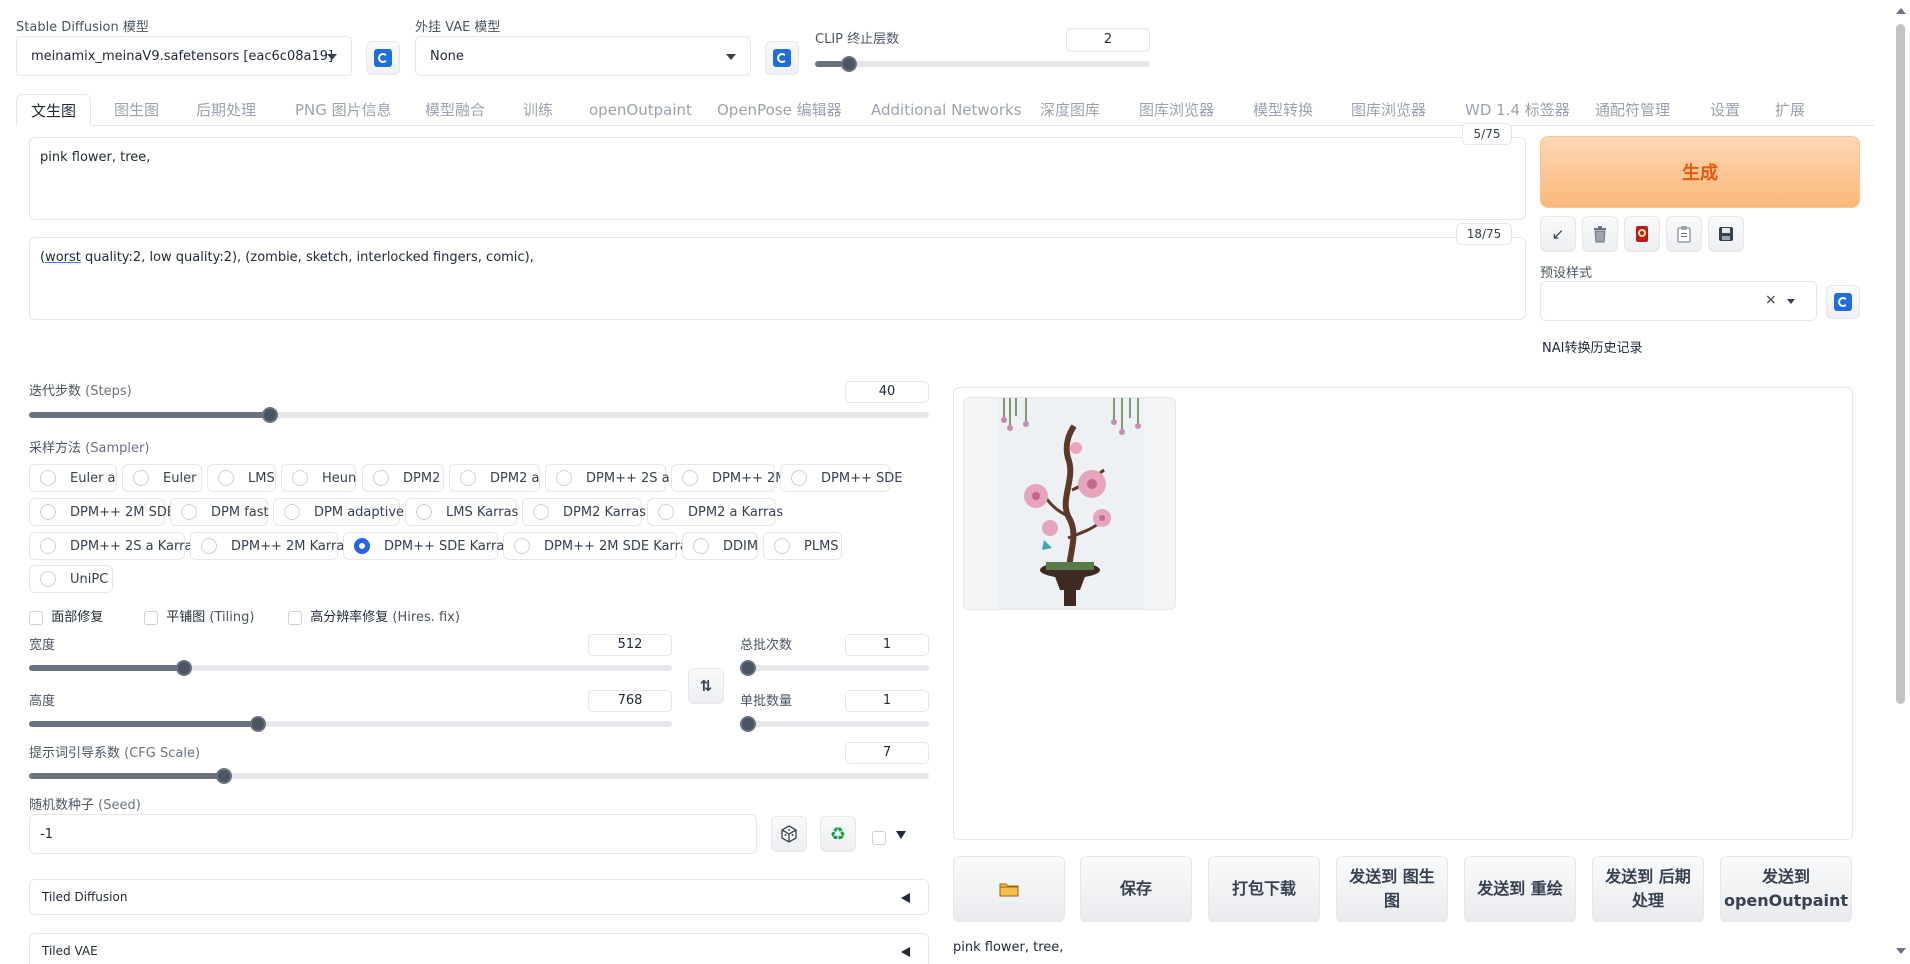 The height and width of the screenshot is (964, 1910). Describe the element at coordinates (630, 645) in the screenshot. I see `width-input: 512` at that location.